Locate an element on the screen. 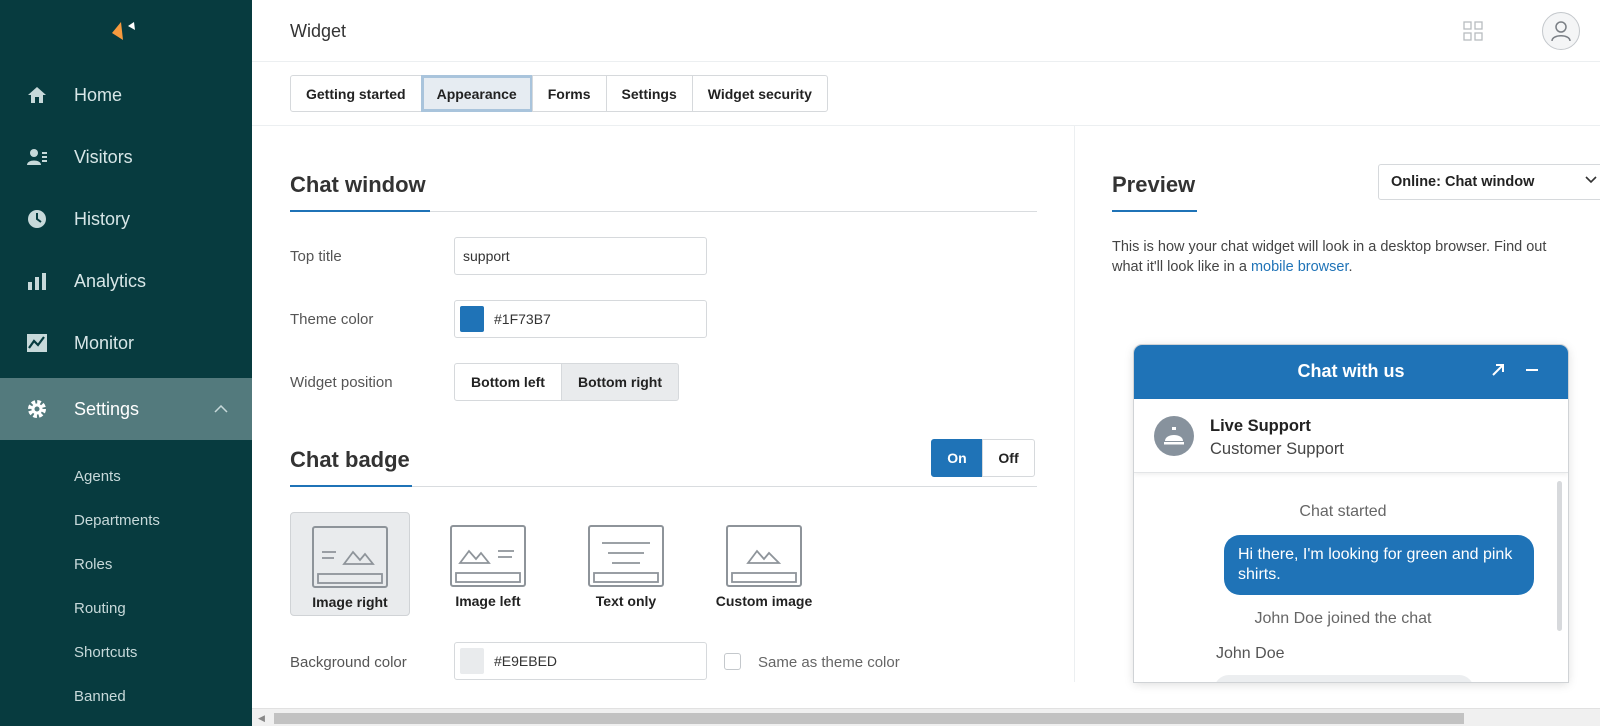  chevron-down-icon is located at coordinates (1591, 180).